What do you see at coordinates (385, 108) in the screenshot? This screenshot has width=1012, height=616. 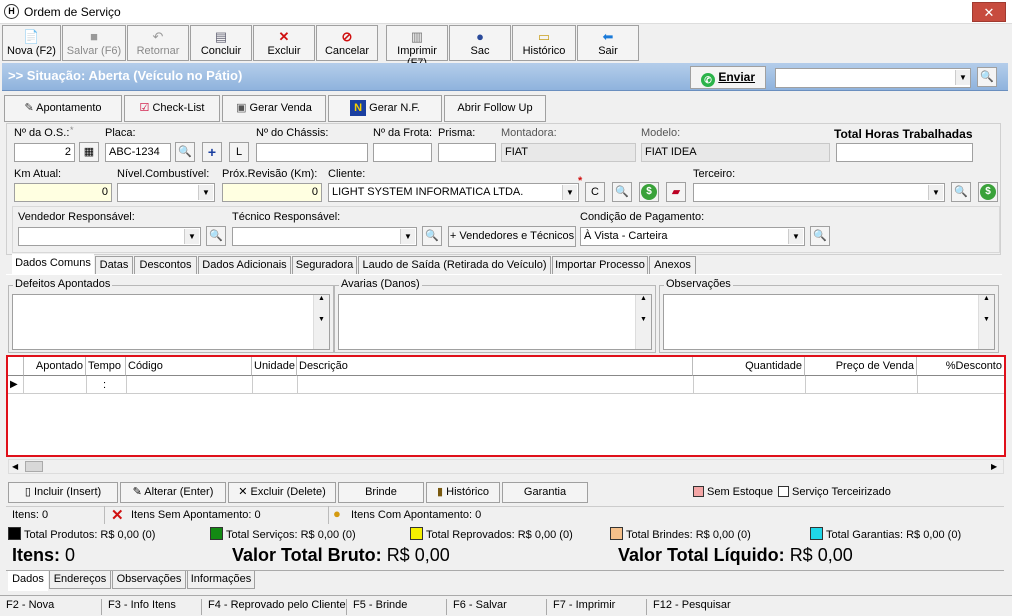 I see `gerar-nf-button: N Gerar N.F.` at bounding box center [385, 108].